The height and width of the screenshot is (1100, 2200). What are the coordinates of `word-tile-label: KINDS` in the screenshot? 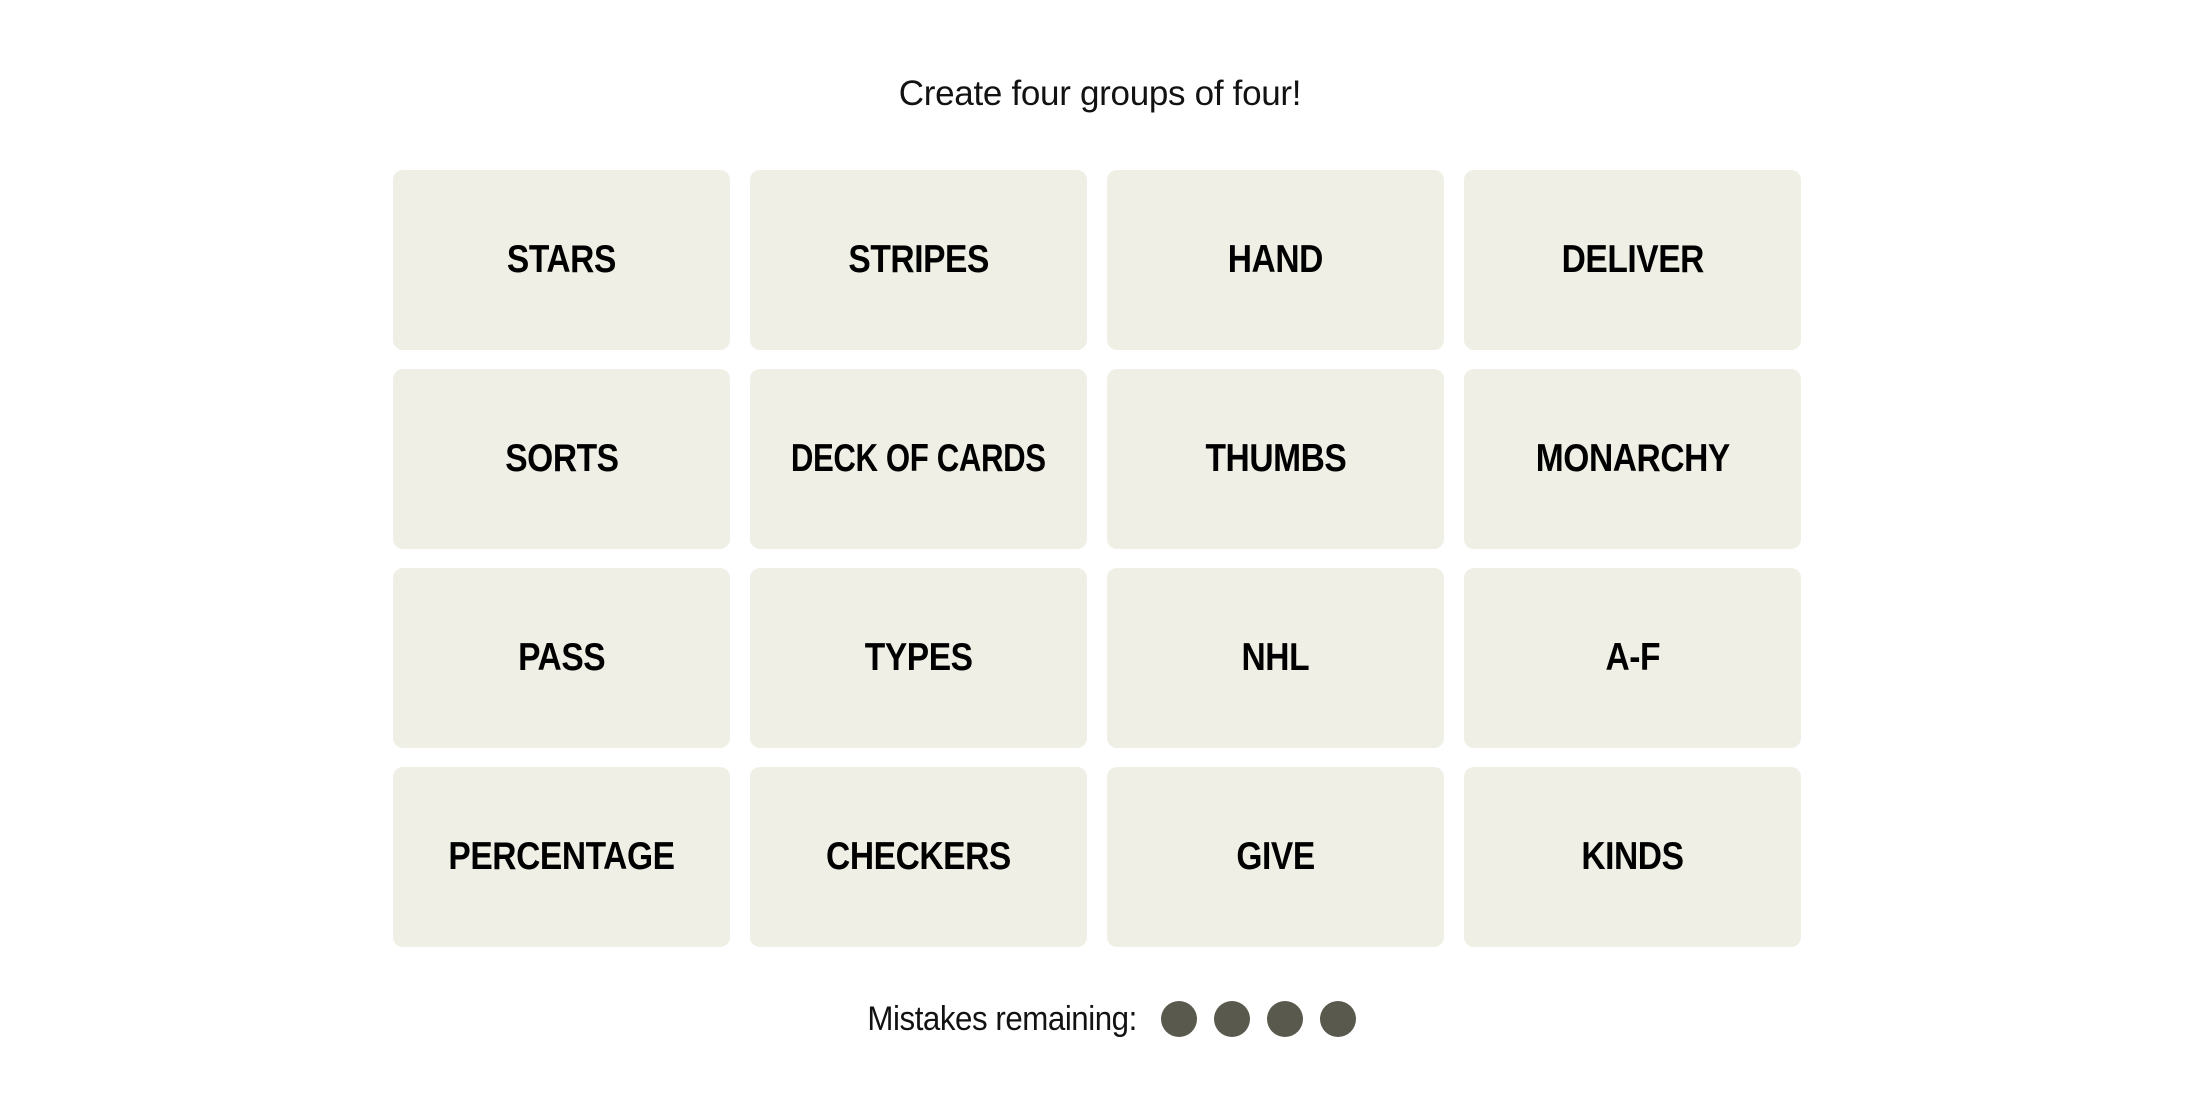 It's located at (1632, 856).